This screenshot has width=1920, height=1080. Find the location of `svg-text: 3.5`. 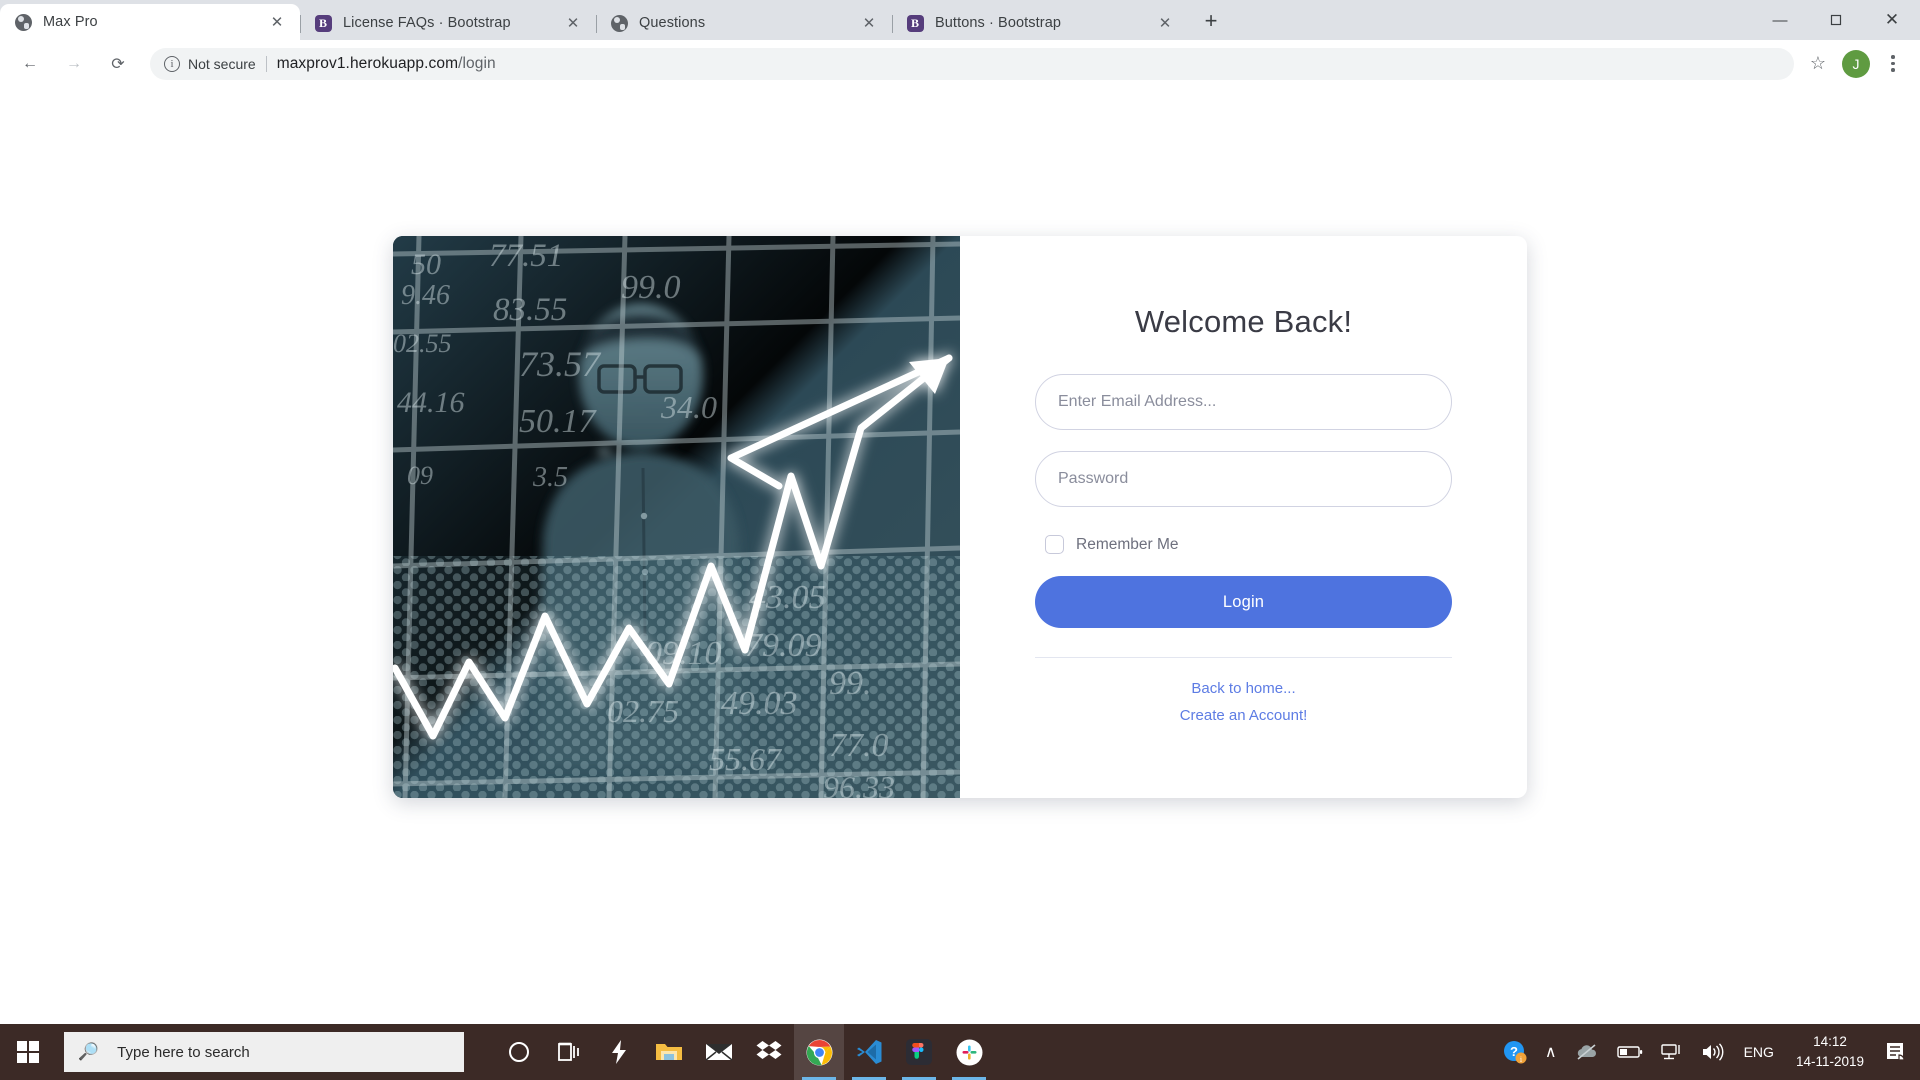

svg-text: 3.5 is located at coordinates (550, 477).